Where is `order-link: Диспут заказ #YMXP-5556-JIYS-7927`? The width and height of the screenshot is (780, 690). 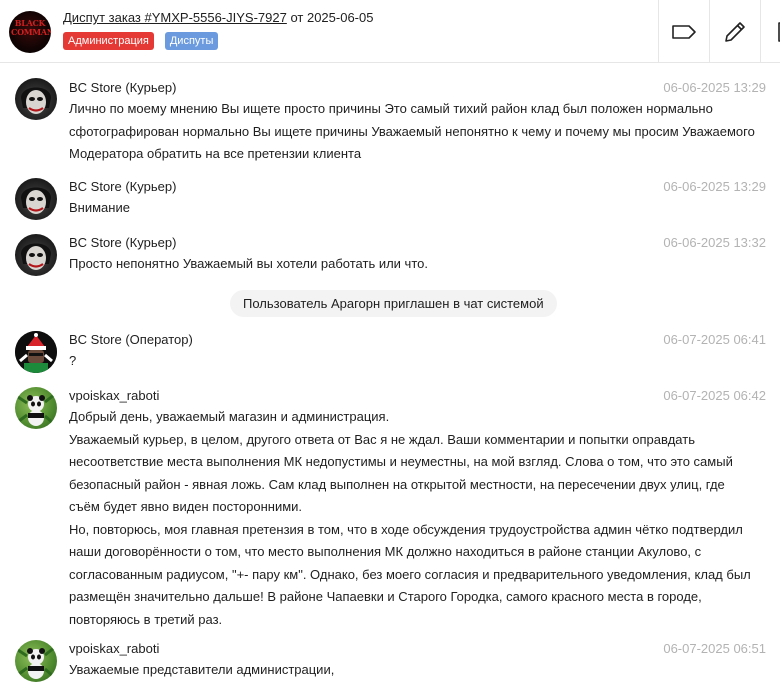 order-link: Диспут заказ #YMXP-5556-JIYS-7927 is located at coordinates (175, 17).